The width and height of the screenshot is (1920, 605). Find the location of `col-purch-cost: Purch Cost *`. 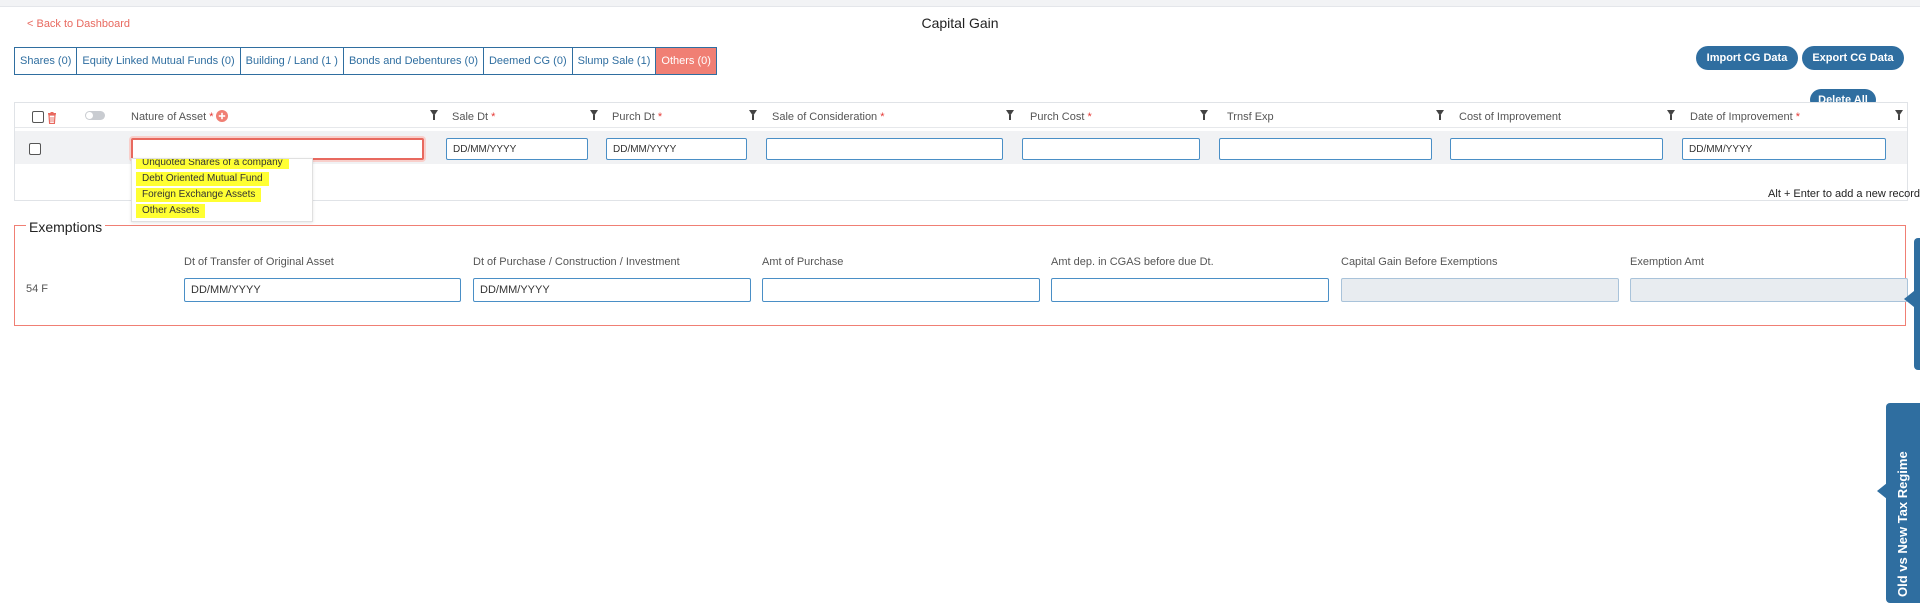

col-purch-cost: Purch Cost * is located at coordinates (1061, 117).